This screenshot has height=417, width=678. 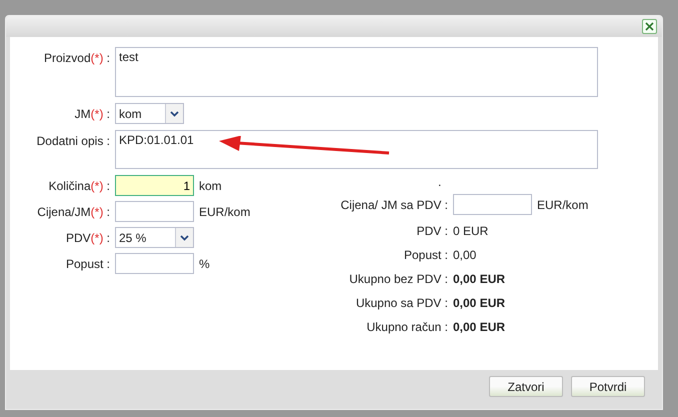 I want to click on field-label: Ukupno sa PDV :, so click(x=401, y=303).